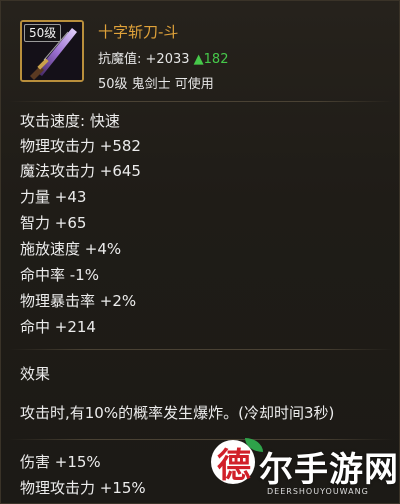 This screenshot has width=400, height=504. I want to click on effect-description: 攻击时,有10%的概率发生爆炸。(冷却时间3秒), so click(177, 413).